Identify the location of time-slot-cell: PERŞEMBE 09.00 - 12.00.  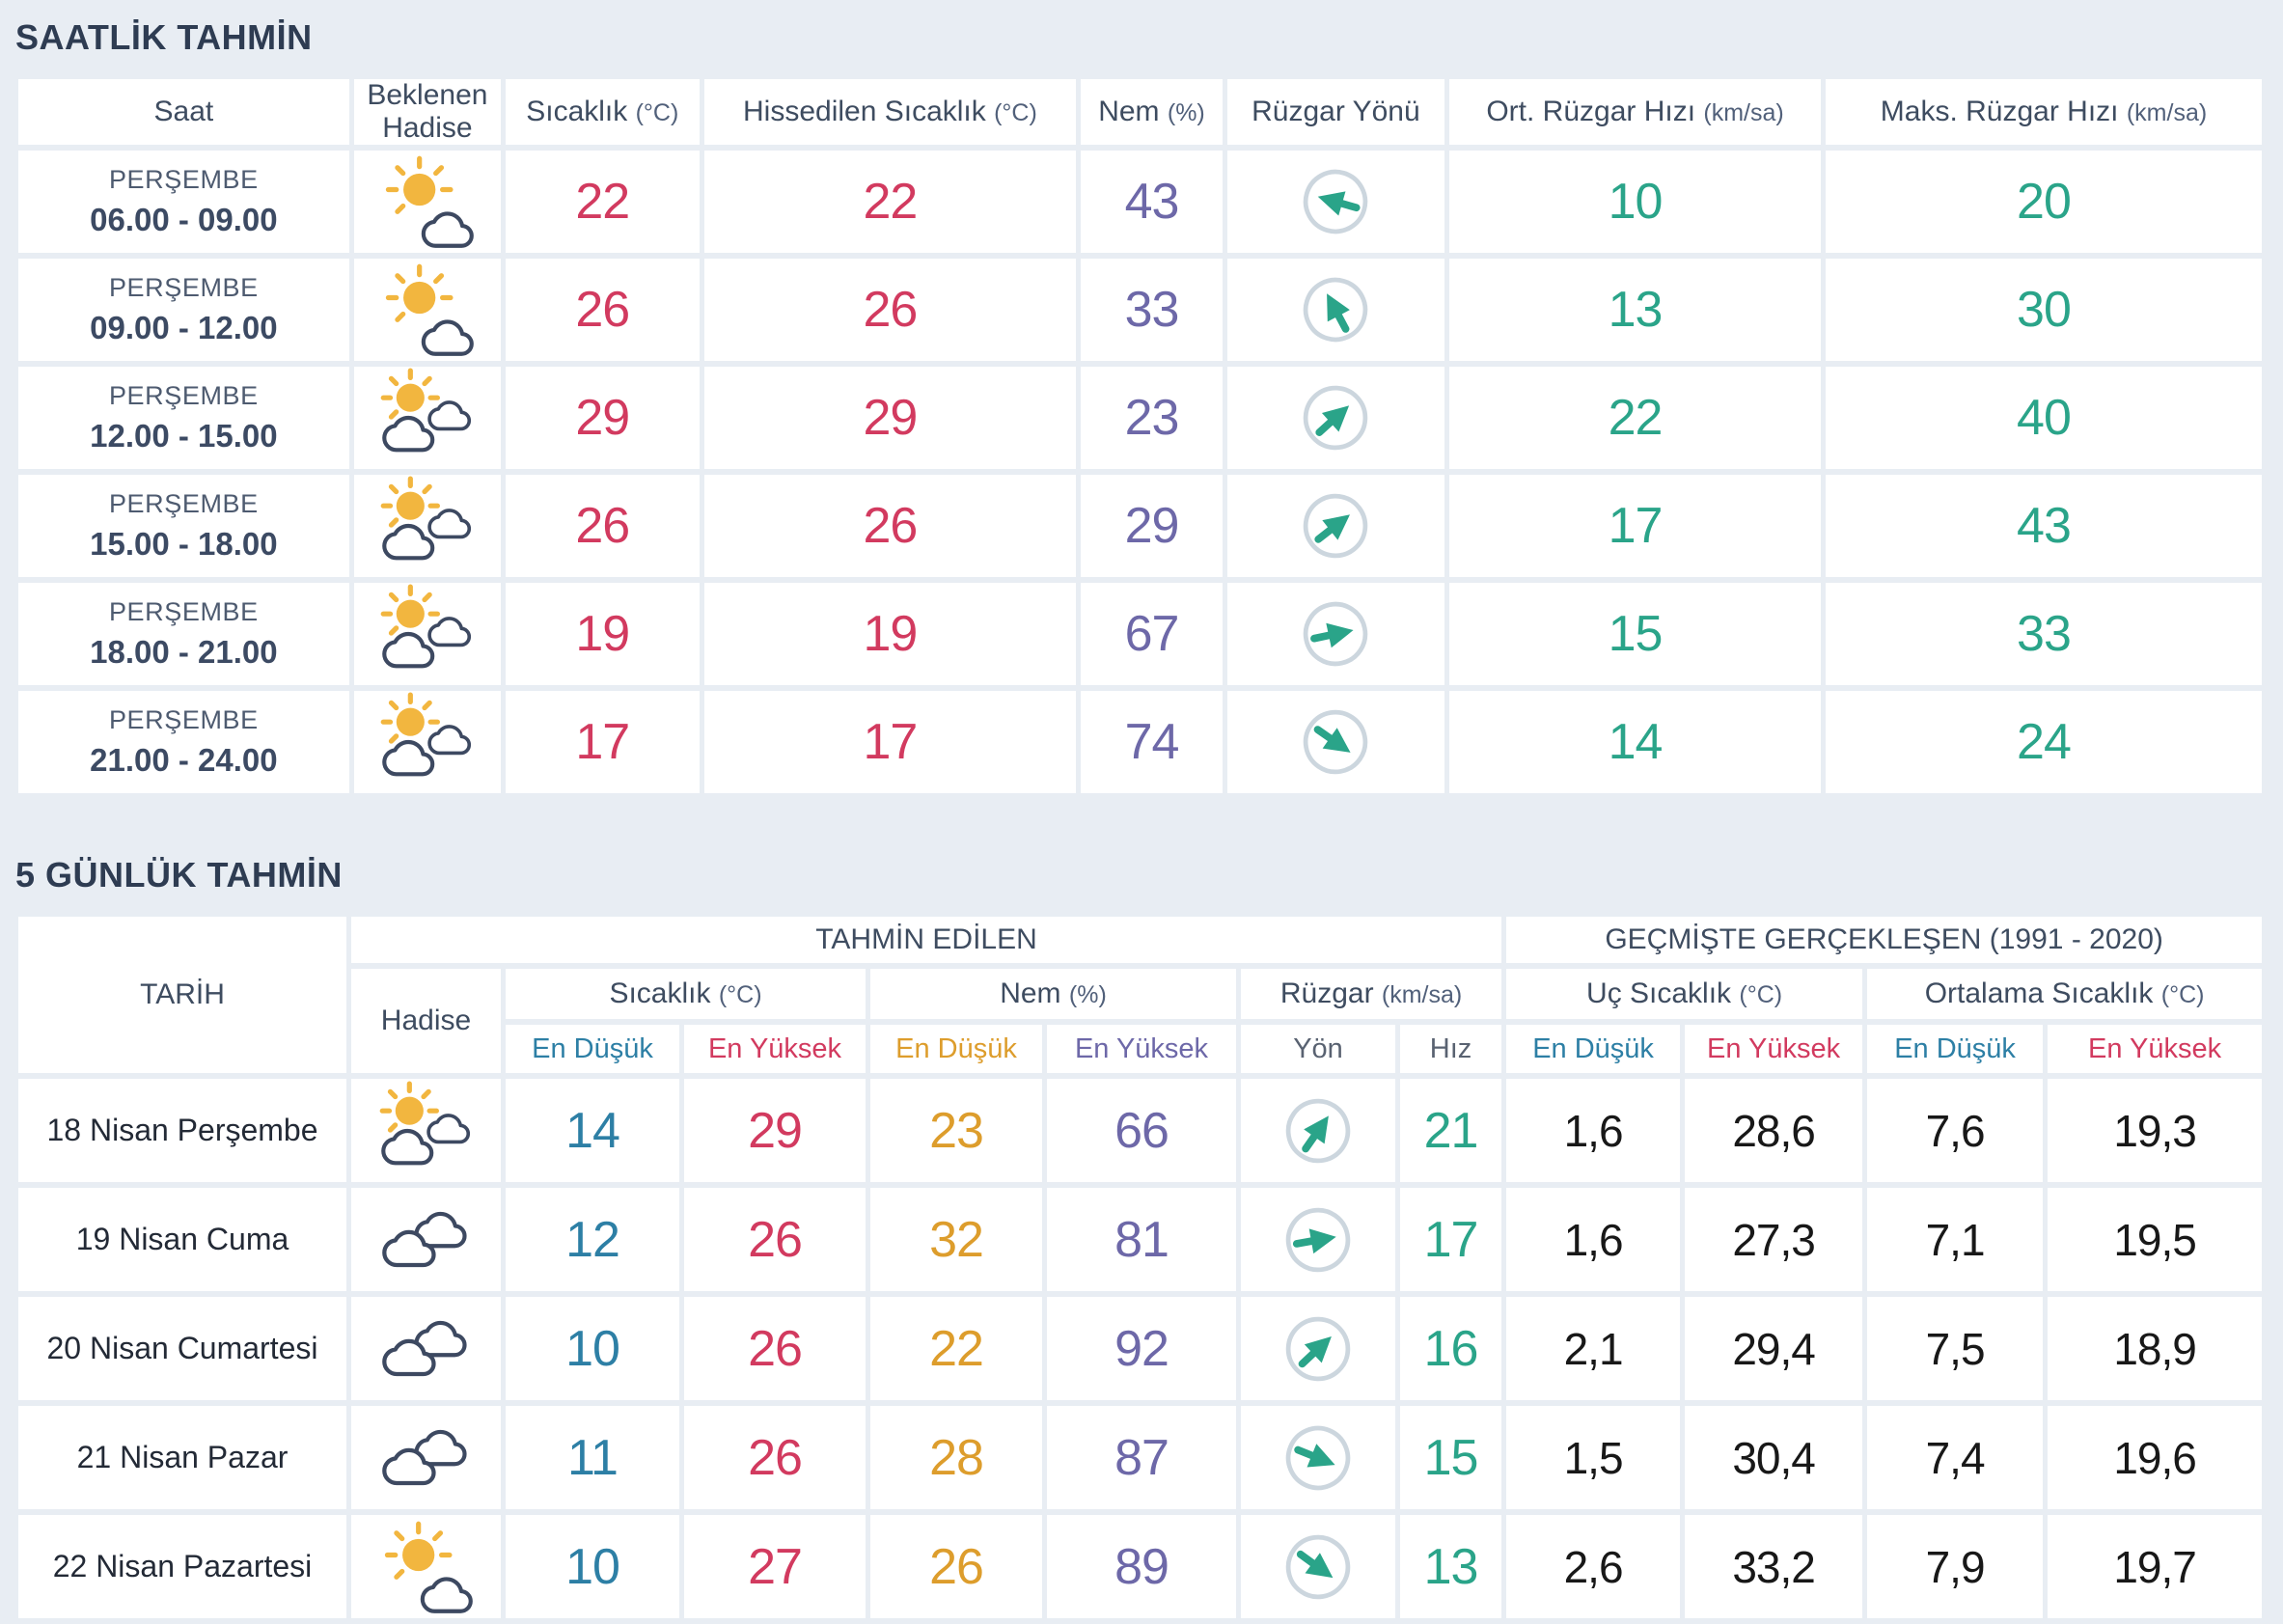
(183, 310).